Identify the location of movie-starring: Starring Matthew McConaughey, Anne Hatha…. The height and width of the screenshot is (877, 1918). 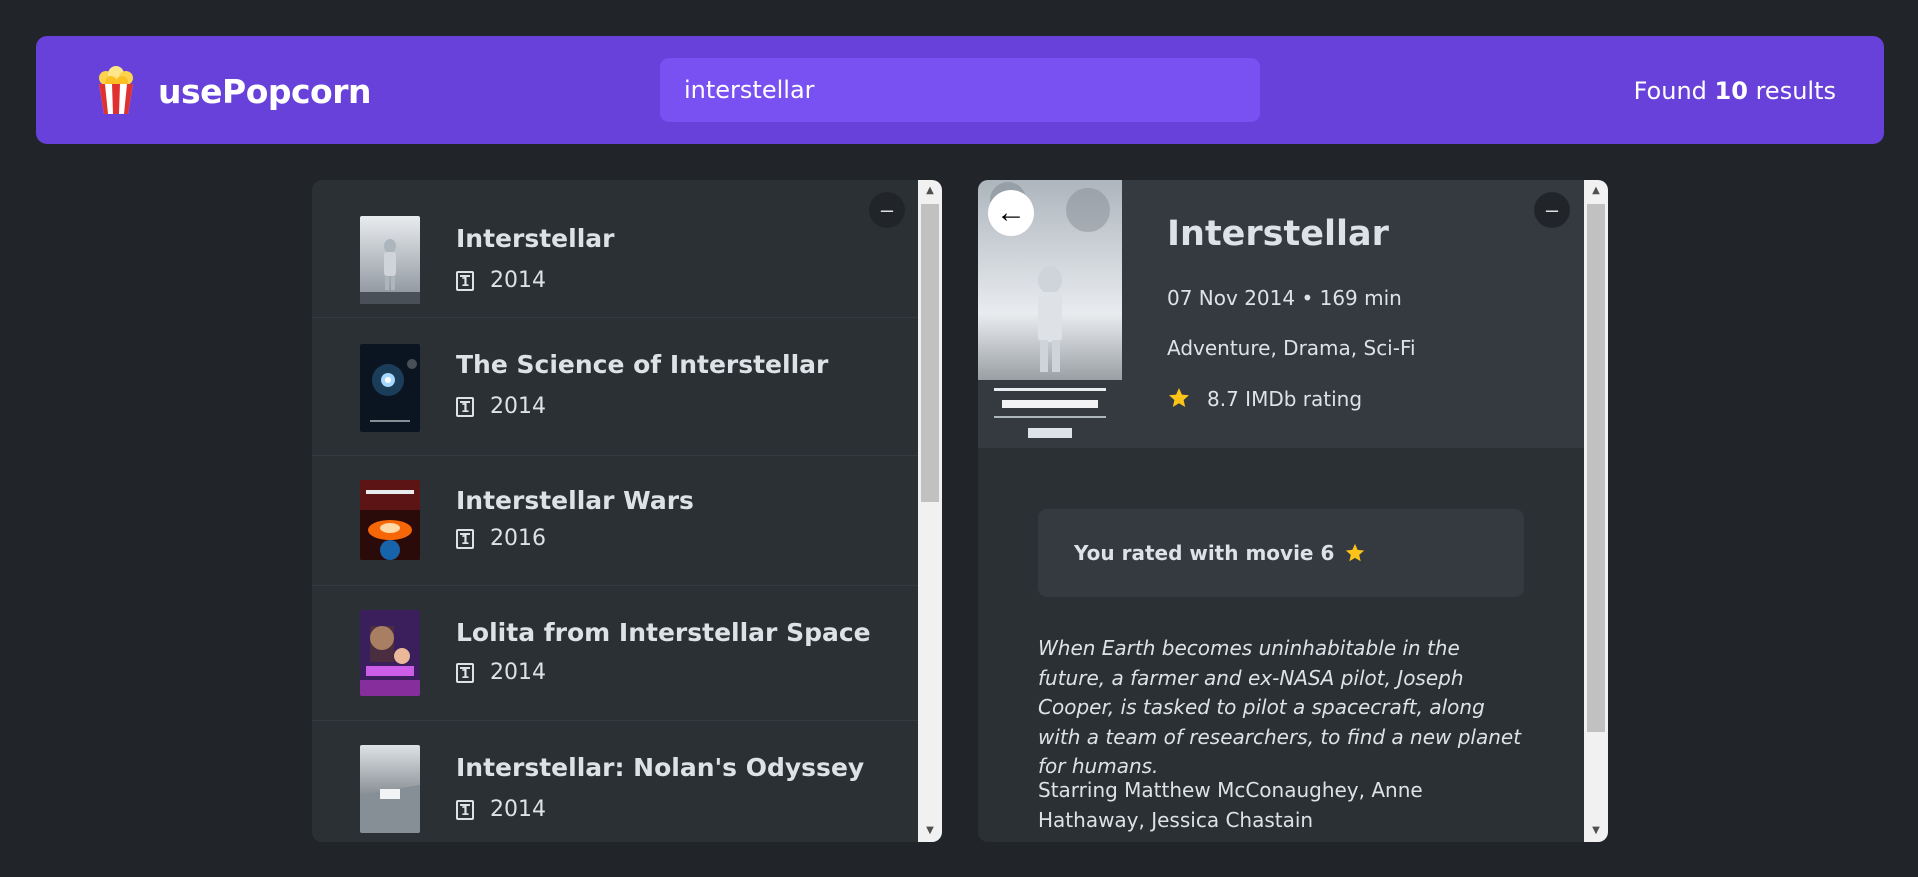
(1230, 805).